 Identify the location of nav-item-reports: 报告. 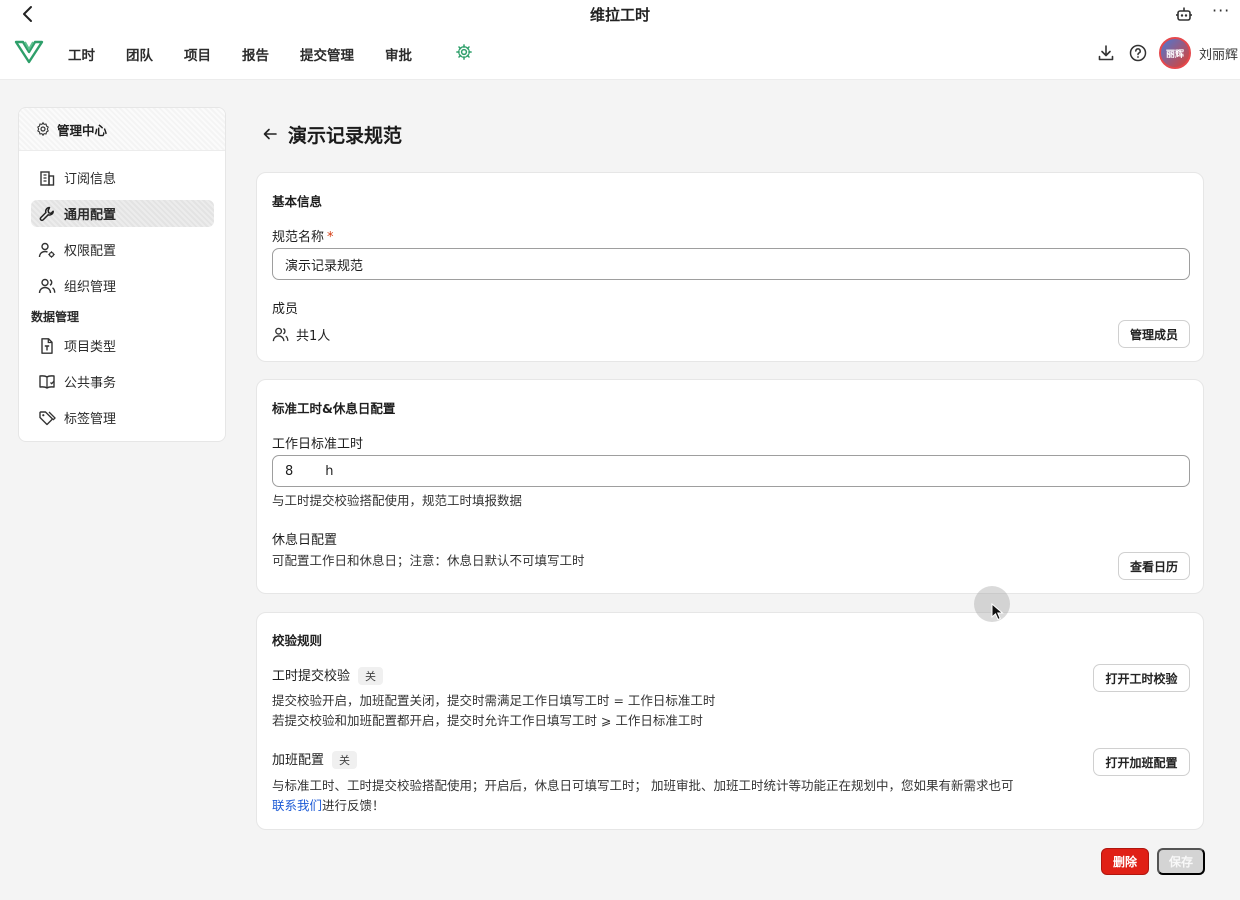
(255, 54).